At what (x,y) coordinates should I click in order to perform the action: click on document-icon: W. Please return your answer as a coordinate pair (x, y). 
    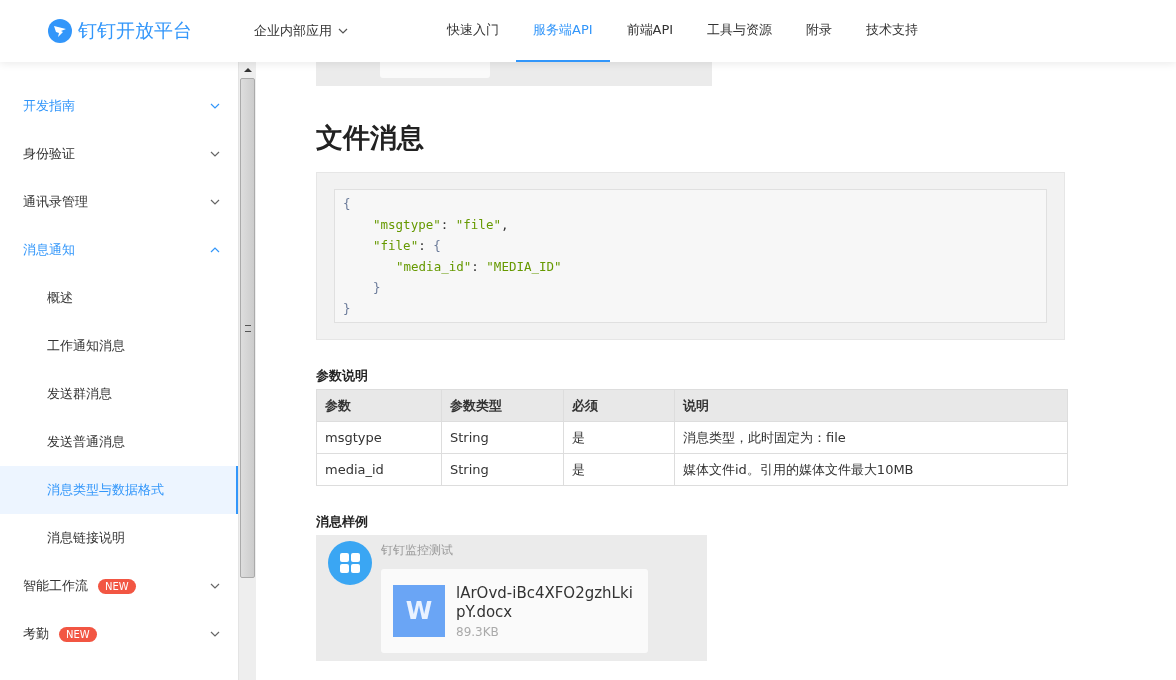
    Looking at the image, I should click on (419, 611).